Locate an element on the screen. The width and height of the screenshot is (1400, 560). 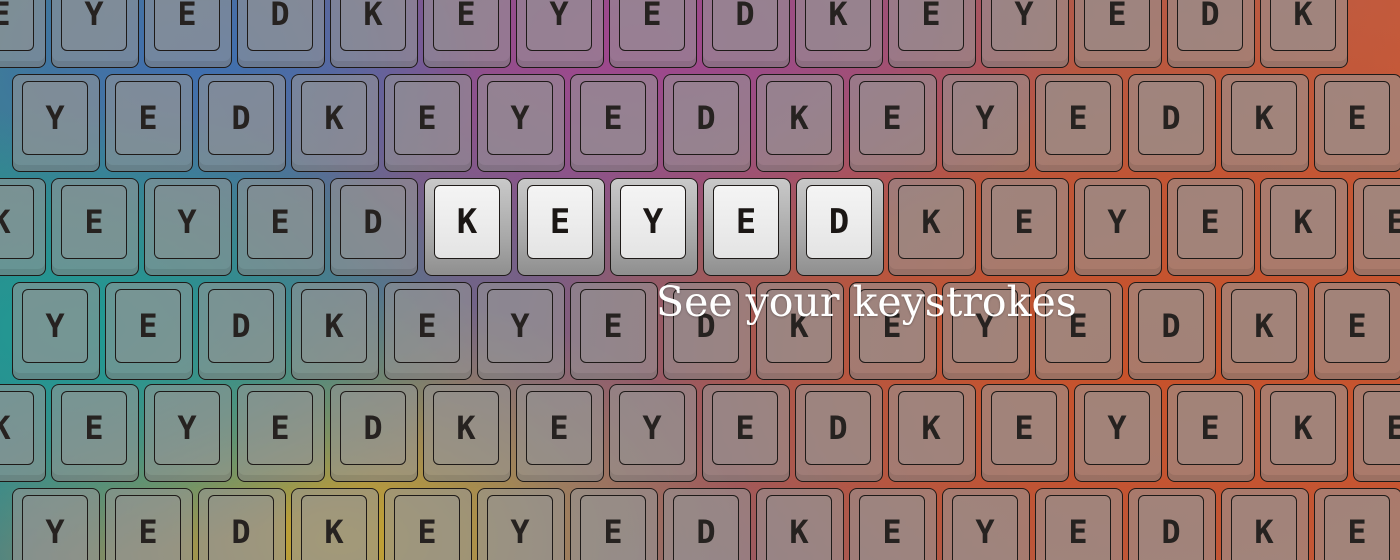
hero-key-5: D is located at coordinates (840, 227).